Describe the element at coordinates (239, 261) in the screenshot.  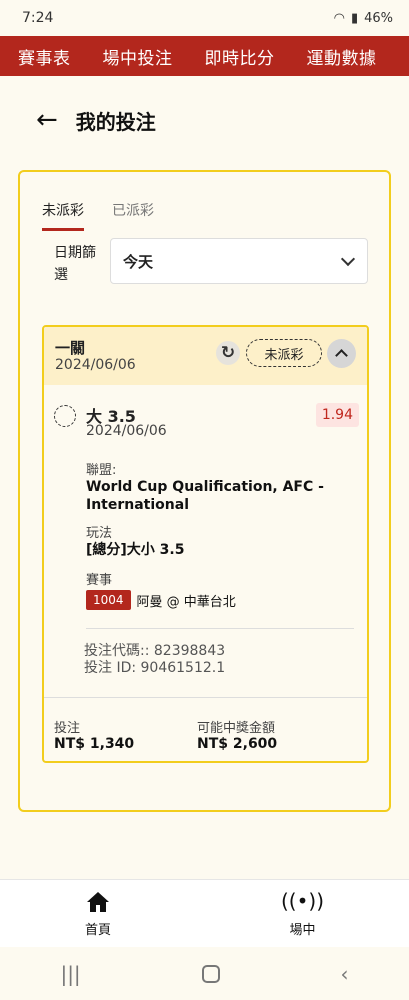
I see `date-filter-select: 今天` at that location.